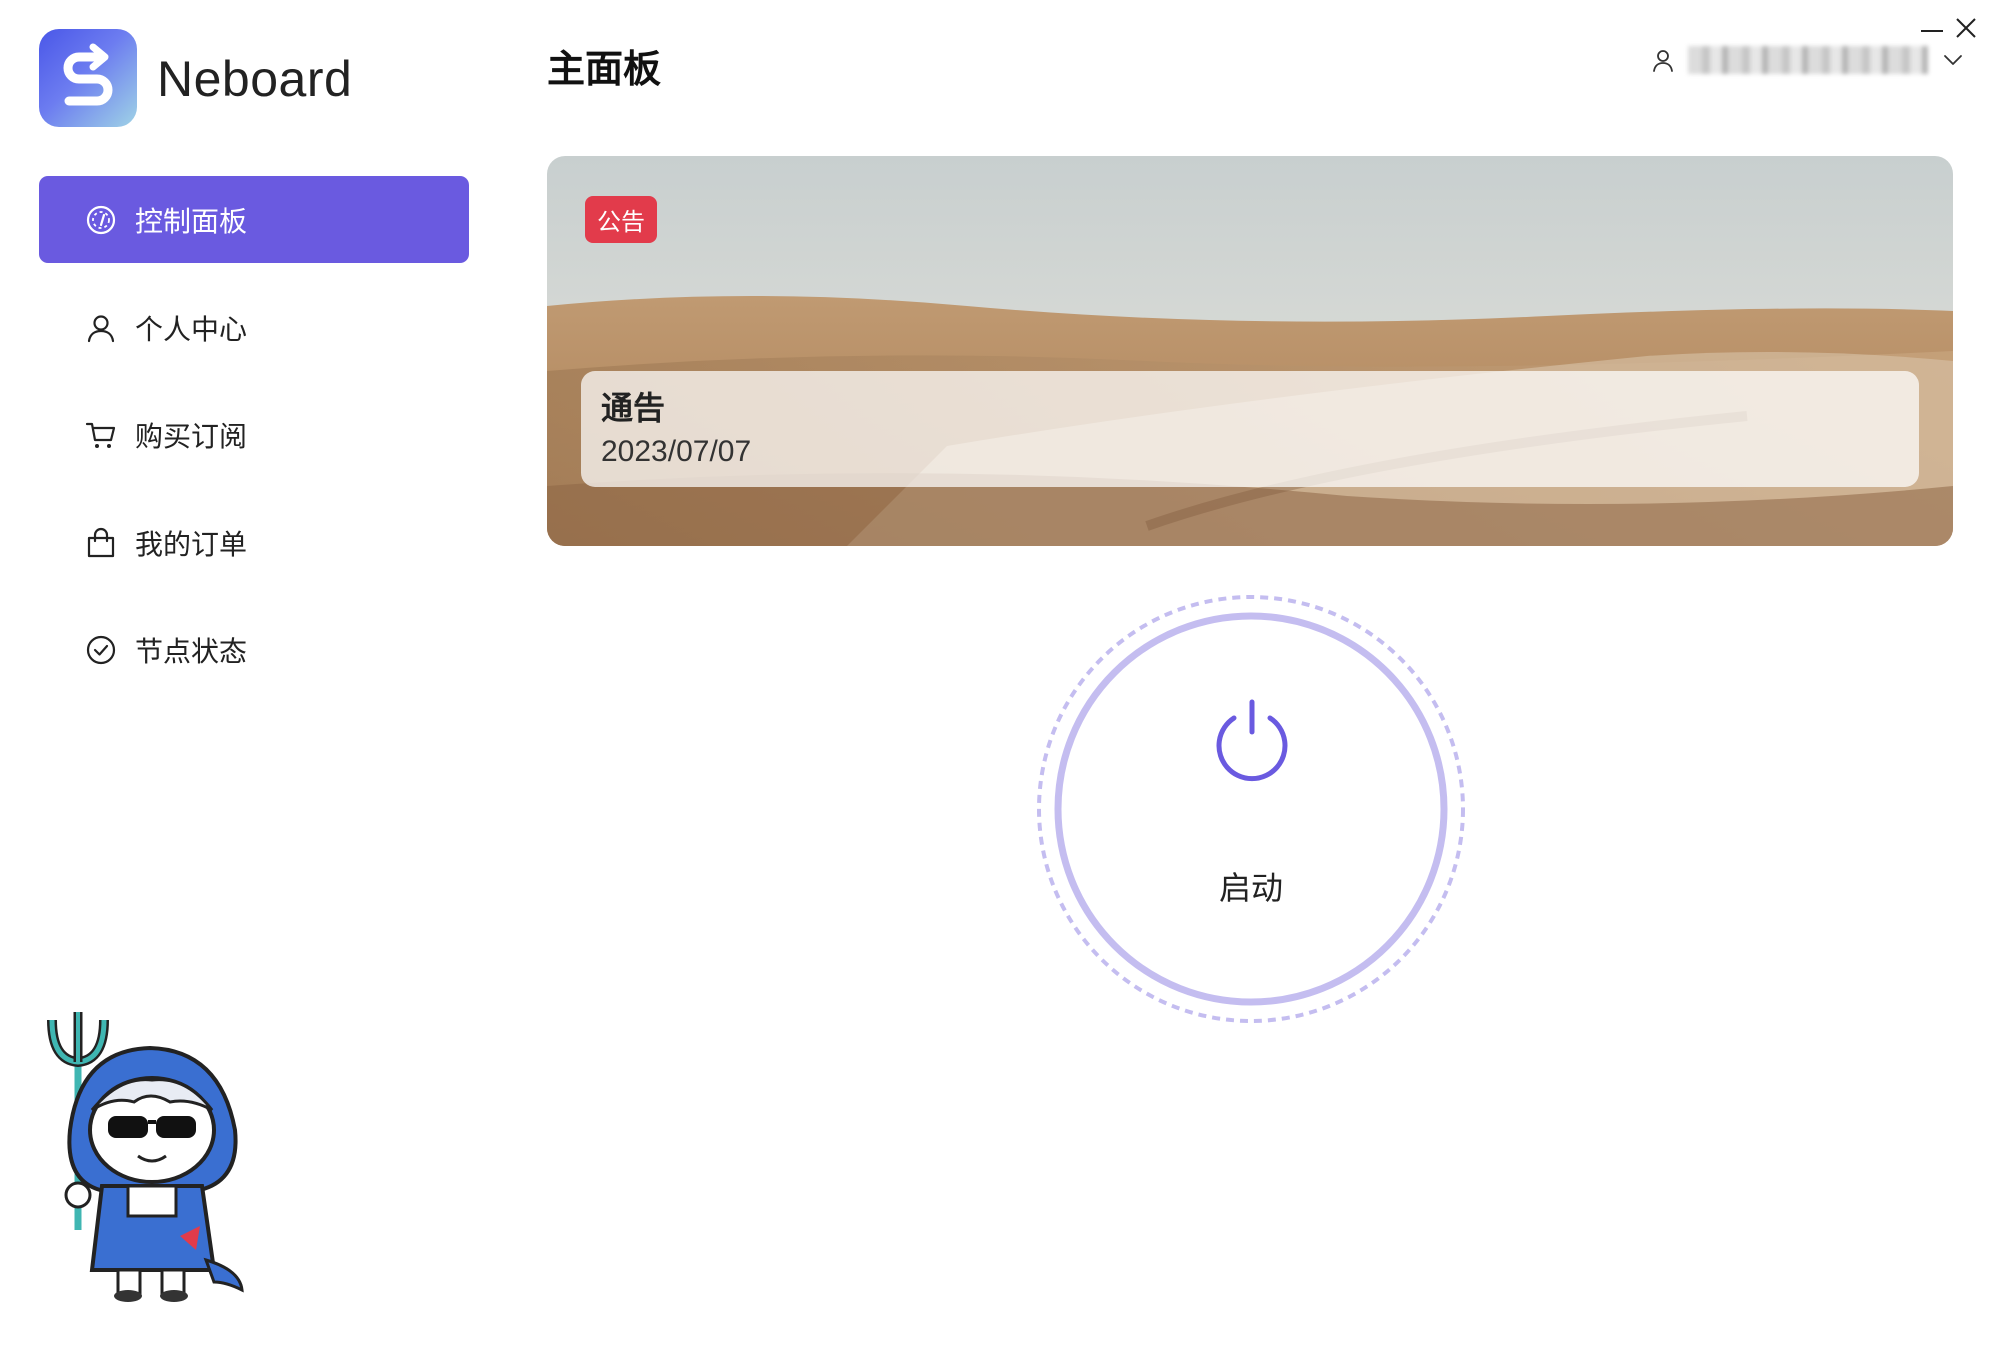  I want to click on bag-icon, so click(101, 543).